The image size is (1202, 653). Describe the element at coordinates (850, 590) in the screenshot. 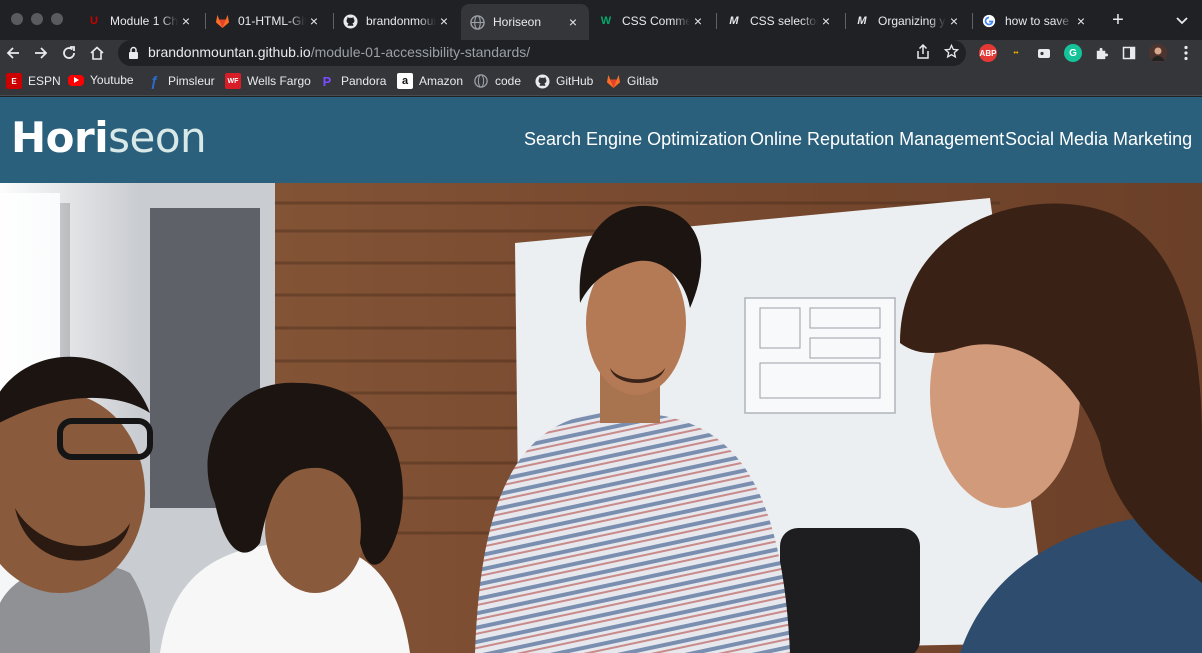

I see `chair` at that location.